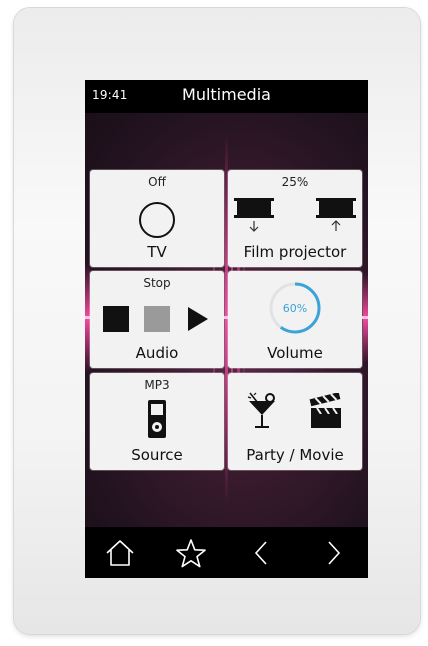  Describe the element at coordinates (333, 553) in the screenshot. I see `chevron-right-icon` at that location.